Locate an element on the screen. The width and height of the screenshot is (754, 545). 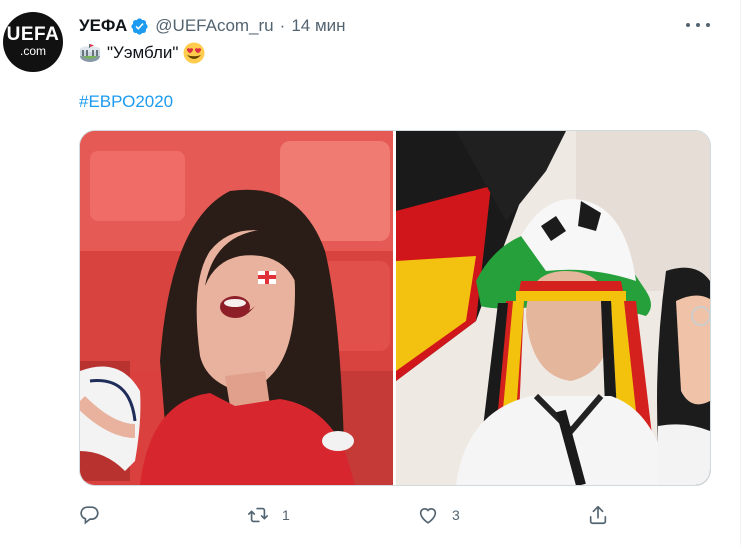
like-count: 3 is located at coordinates (456, 515).